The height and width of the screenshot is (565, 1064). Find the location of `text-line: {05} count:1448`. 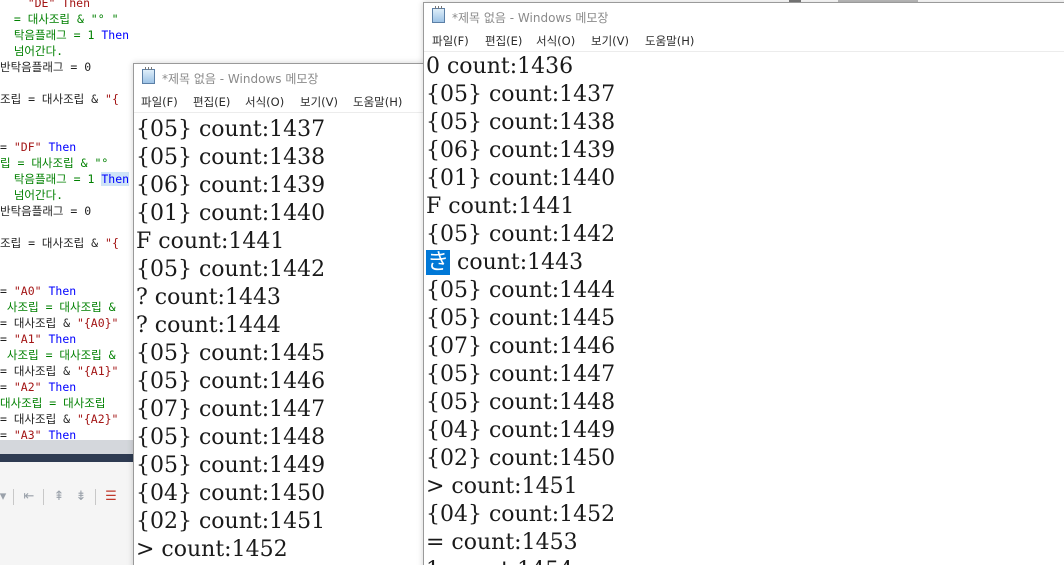

text-line: {05} count:1448 is located at coordinates (231, 437).